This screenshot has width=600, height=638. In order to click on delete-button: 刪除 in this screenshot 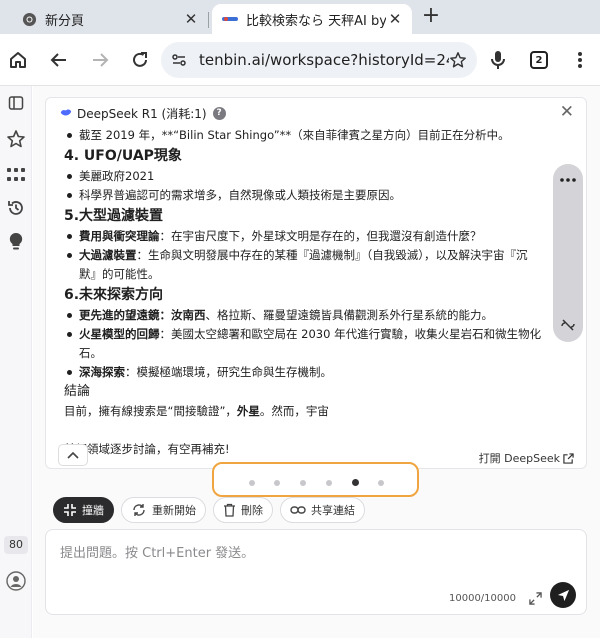, I will do `click(243, 510)`.